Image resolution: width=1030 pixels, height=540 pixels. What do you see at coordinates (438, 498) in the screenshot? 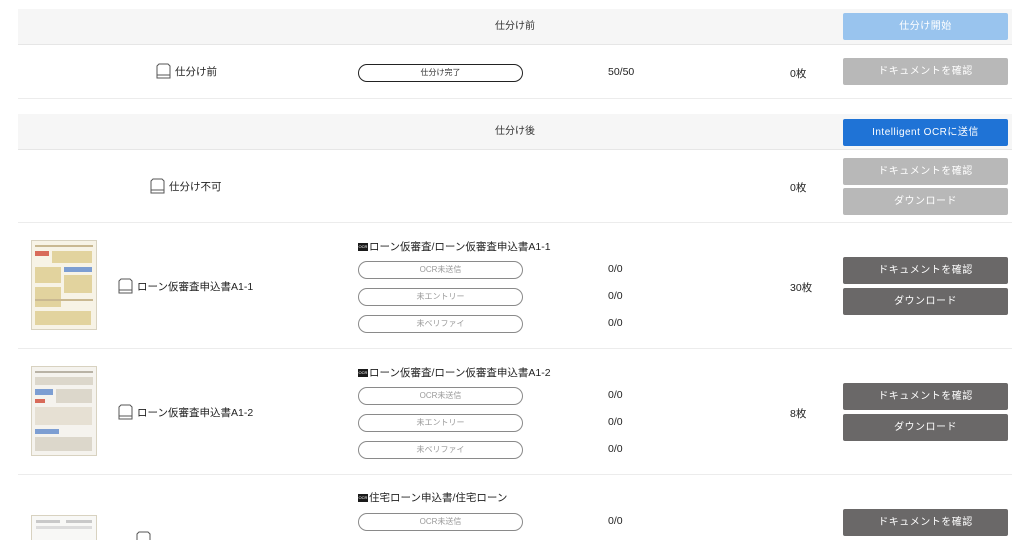
I see `document-type-label: 住宅ローン申込書/住宅ローン` at bounding box center [438, 498].